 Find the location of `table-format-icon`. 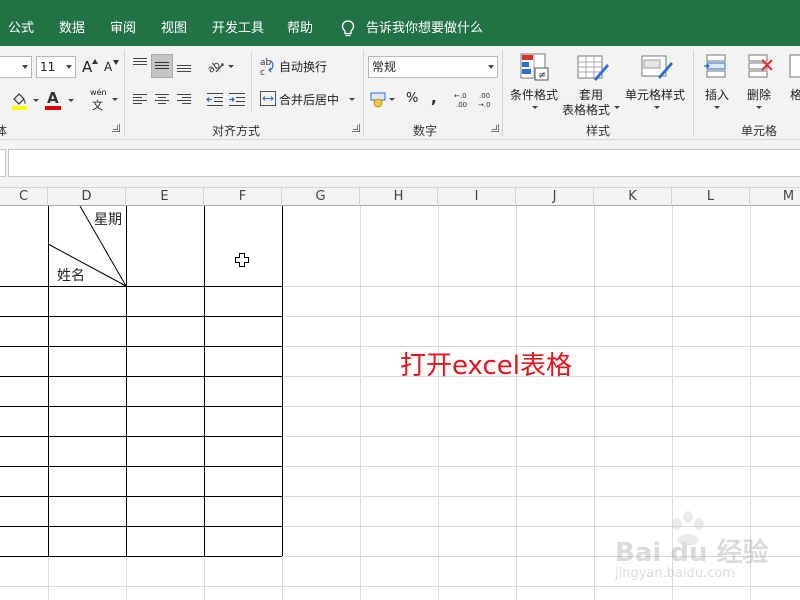

table-format-icon is located at coordinates (593, 68).